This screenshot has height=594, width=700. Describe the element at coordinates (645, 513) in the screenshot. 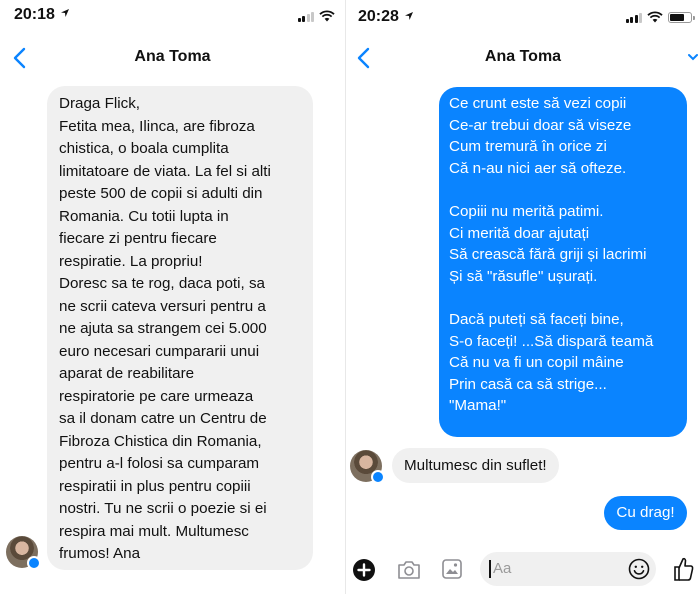

I see `outgoing-reply-bubble: Cu drag!` at that location.